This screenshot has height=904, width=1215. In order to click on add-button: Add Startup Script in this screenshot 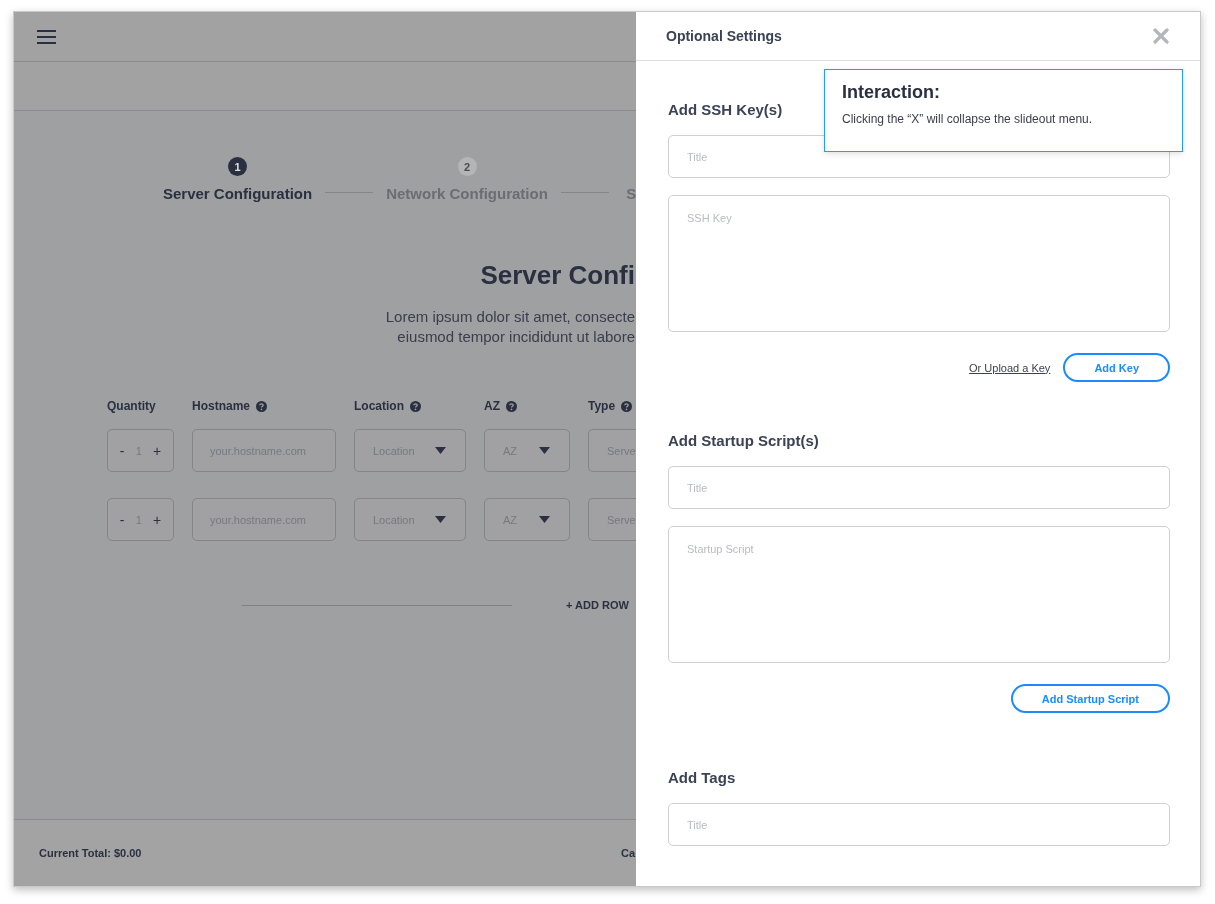, I will do `click(1090, 698)`.